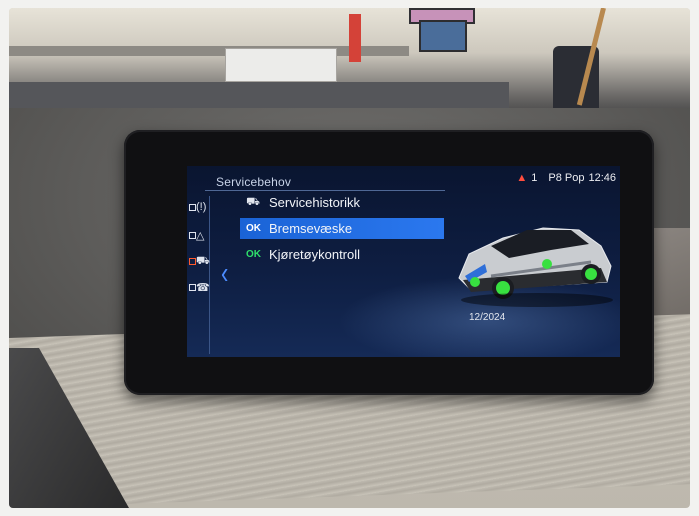  What do you see at coordinates (311, 228) in the screenshot?
I see `menu-item-label: Bremsevæske` at bounding box center [311, 228].